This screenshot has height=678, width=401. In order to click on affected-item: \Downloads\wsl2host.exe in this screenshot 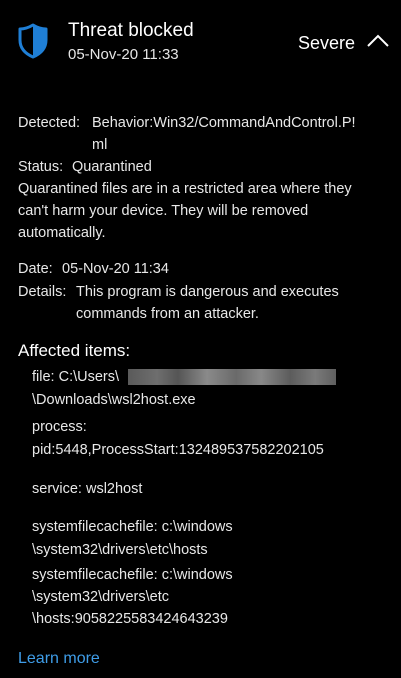, I will do `click(114, 400)`.